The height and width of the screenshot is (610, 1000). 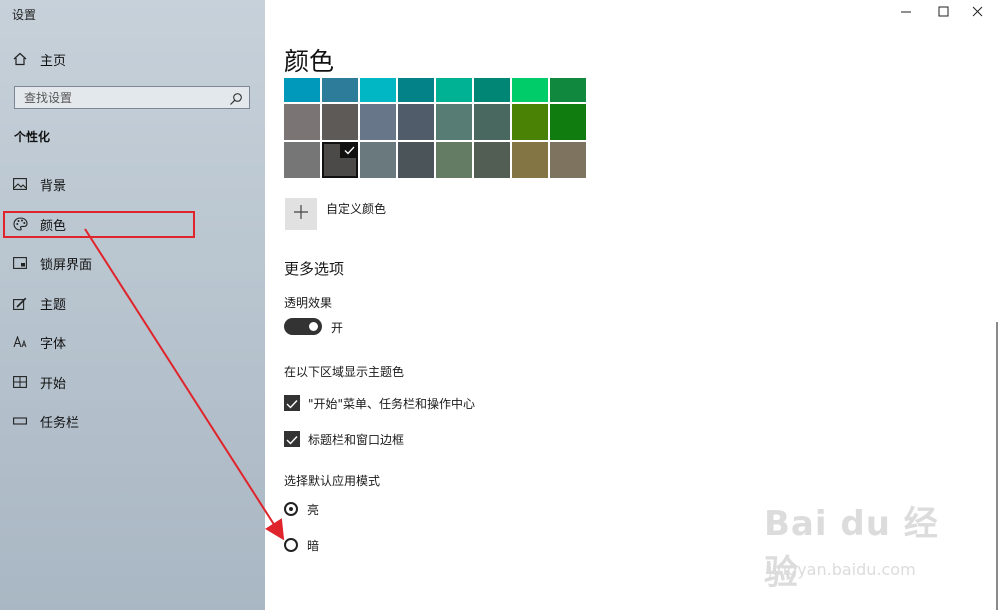 What do you see at coordinates (349, 150) in the screenshot?
I see `selected-check-icon` at bounding box center [349, 150].